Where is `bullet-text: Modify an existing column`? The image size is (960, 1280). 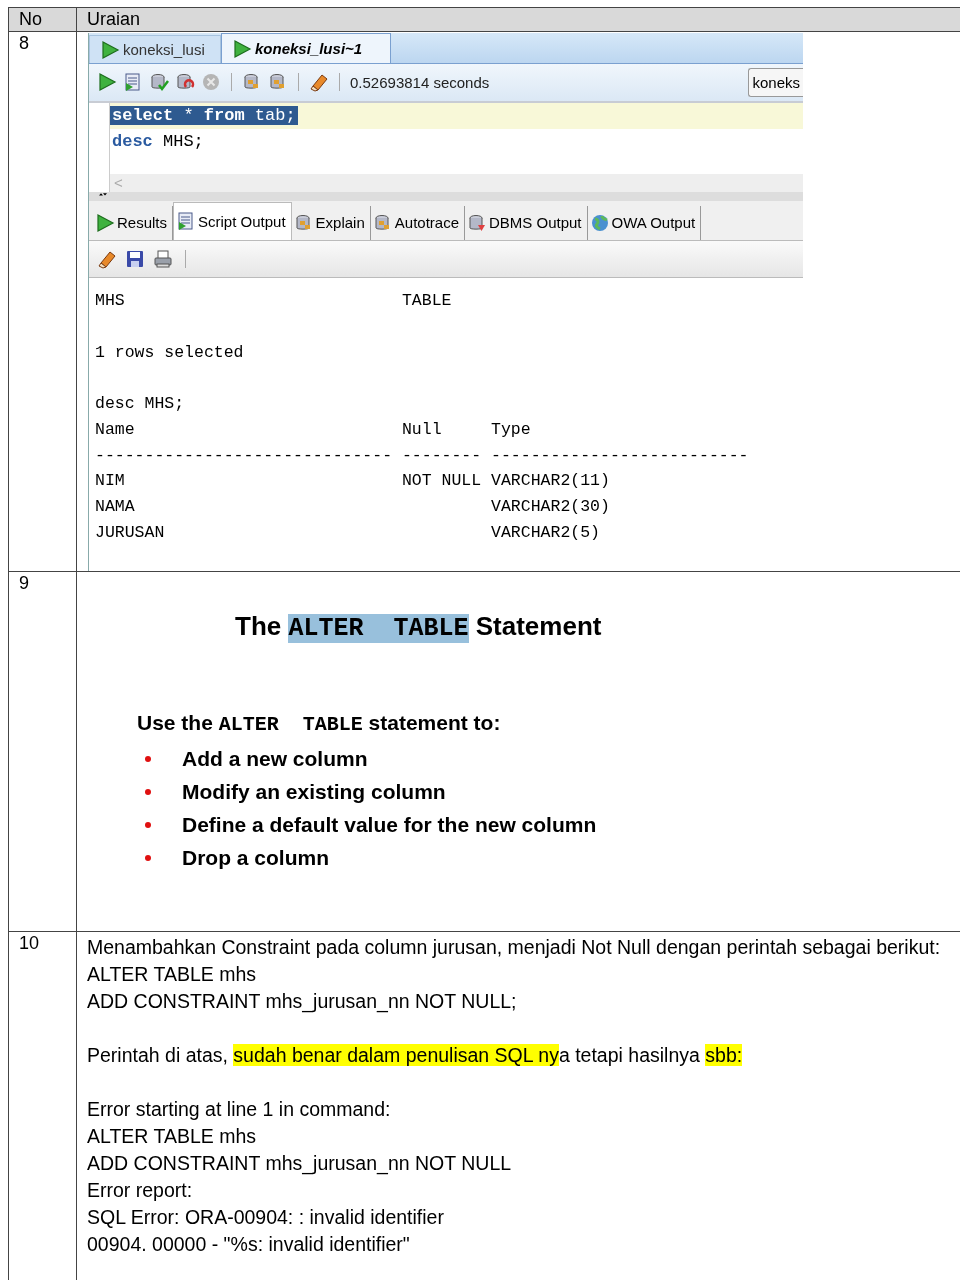 bullet-text: Modify an existing column is located at coordinates (314, 791).